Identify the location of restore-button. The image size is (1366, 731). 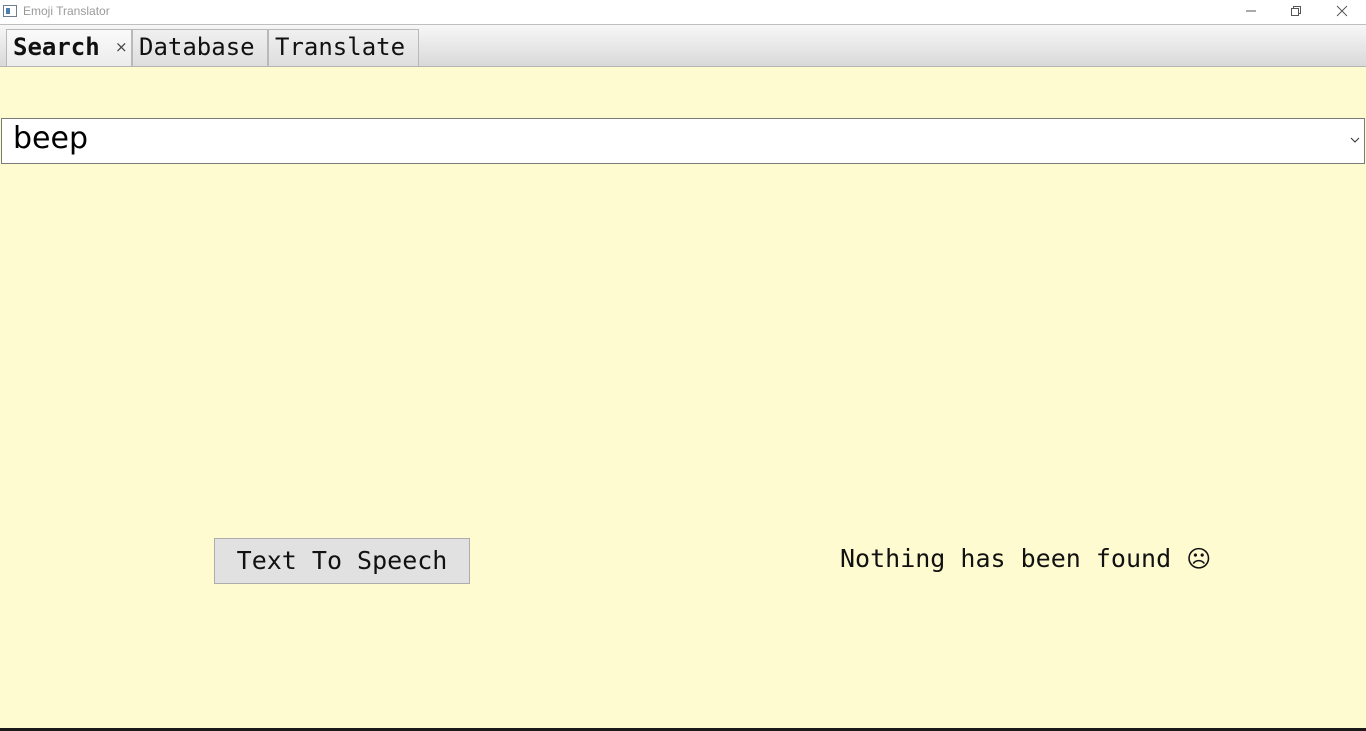
(1296, 12).